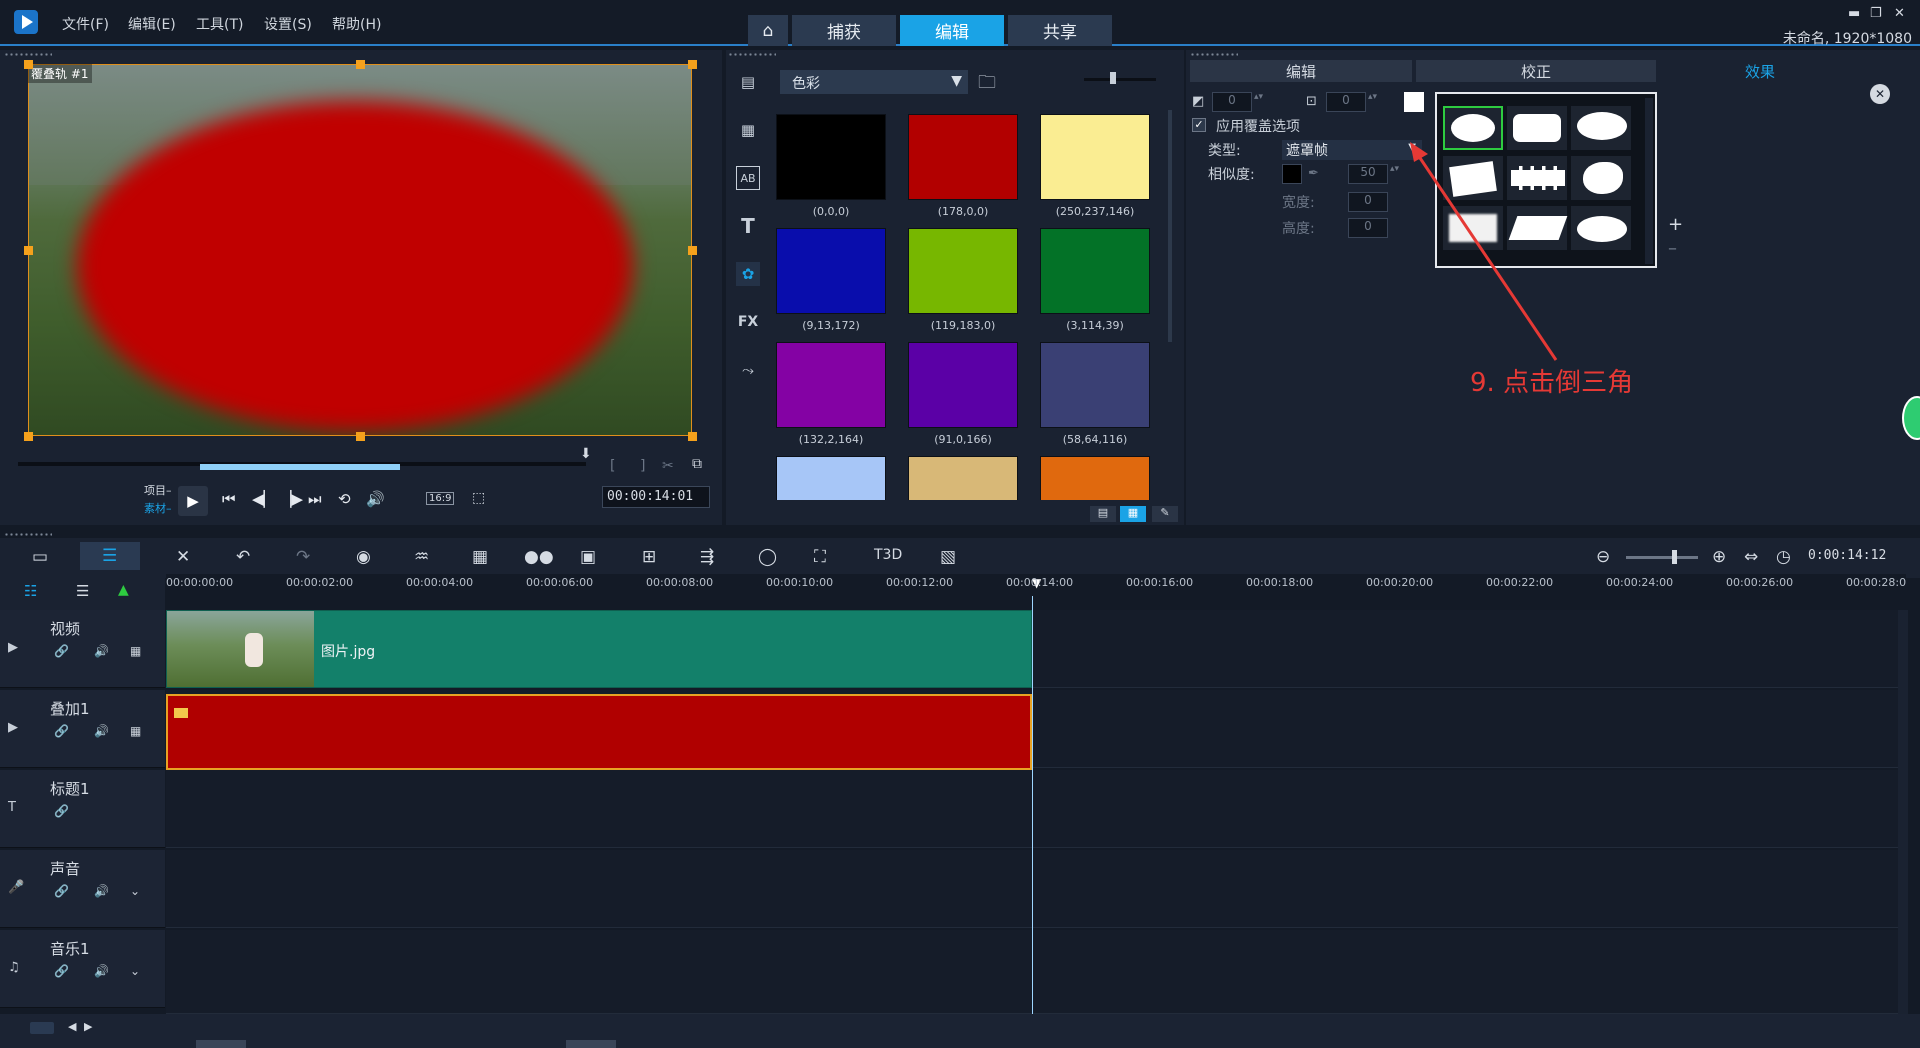  Describe the element at coordinates (82, 969) in the screenshot. I see `track-header-music: ♫ 音乐1 🔗 🔊 ⌄` at that location.